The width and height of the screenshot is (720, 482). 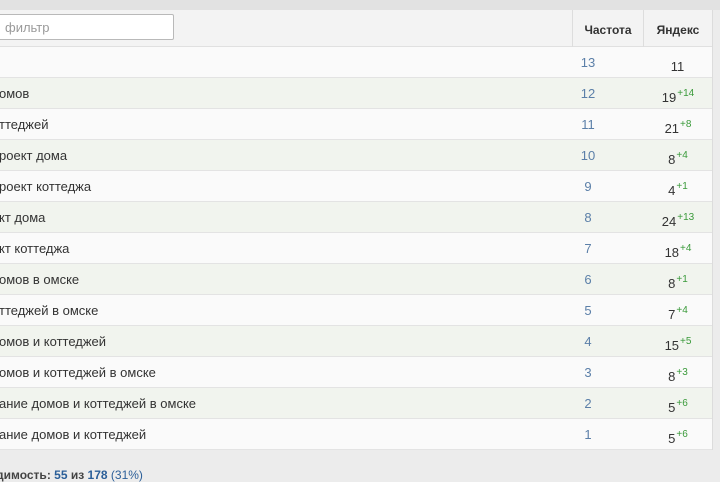 What do you see at coordinates (87, 27) in the screenshot?
I see `filter-input` at bounding box center [87, 27].